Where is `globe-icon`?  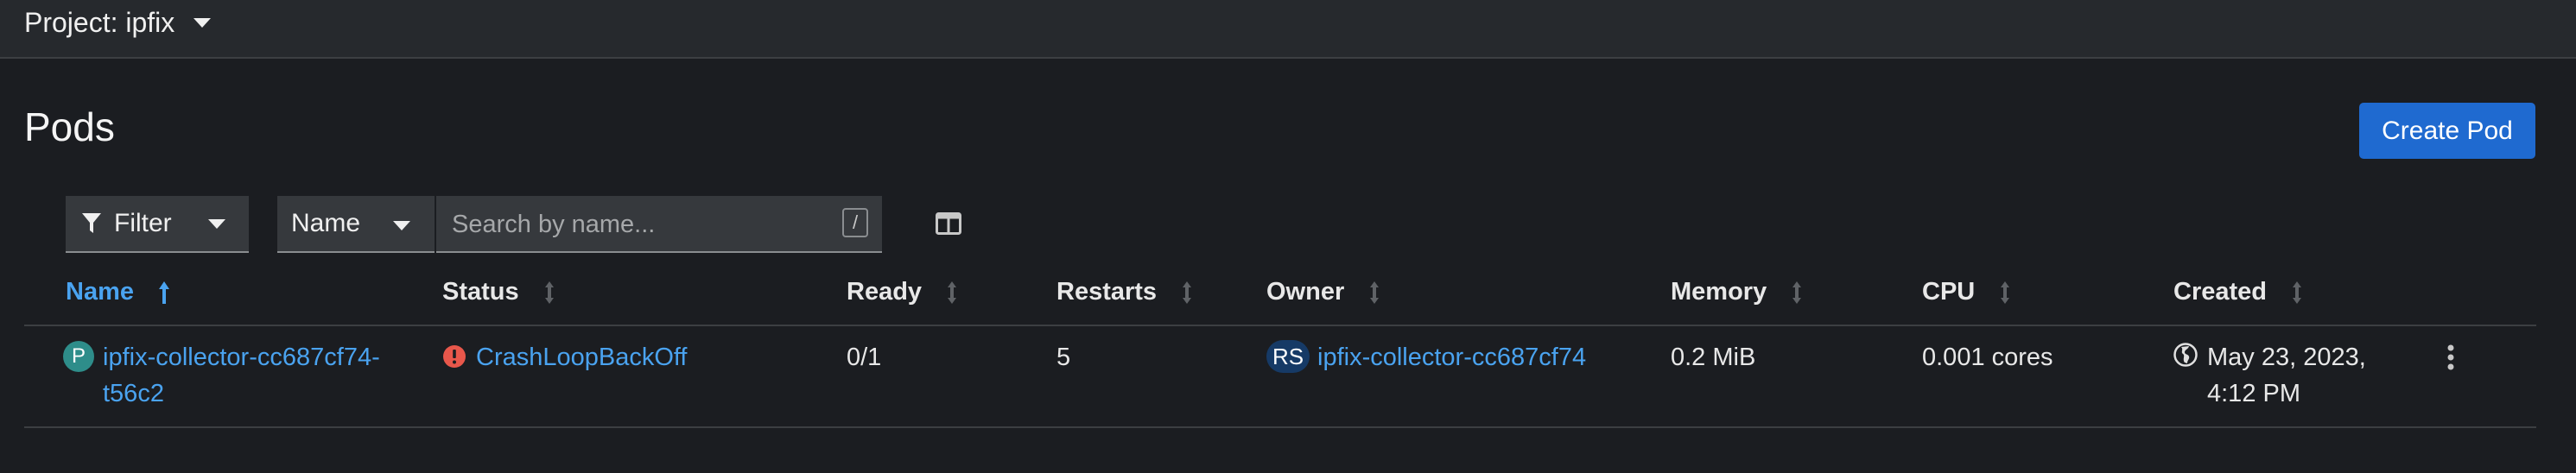 globe-icon is located at coordinates (2185, 355).